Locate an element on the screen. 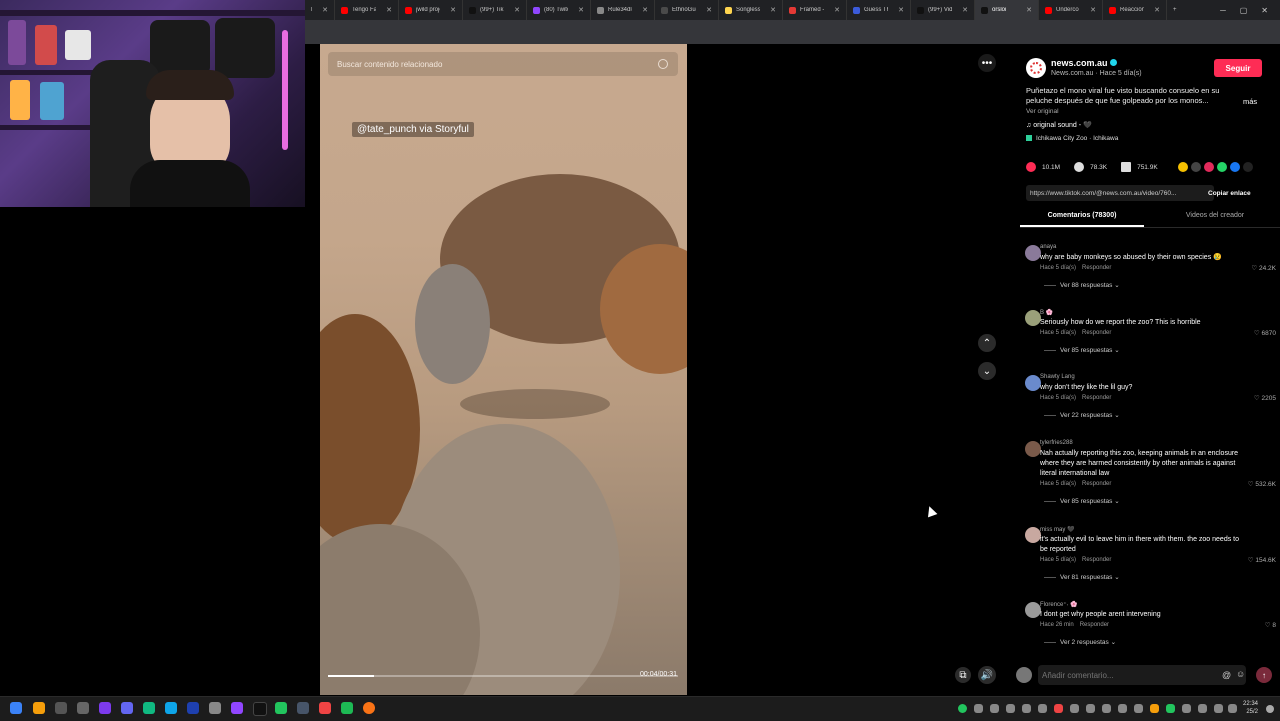 Image resolution: width=1280 pixels, height=721 pixels. embed-icon is located at coordinates (1196, 167).